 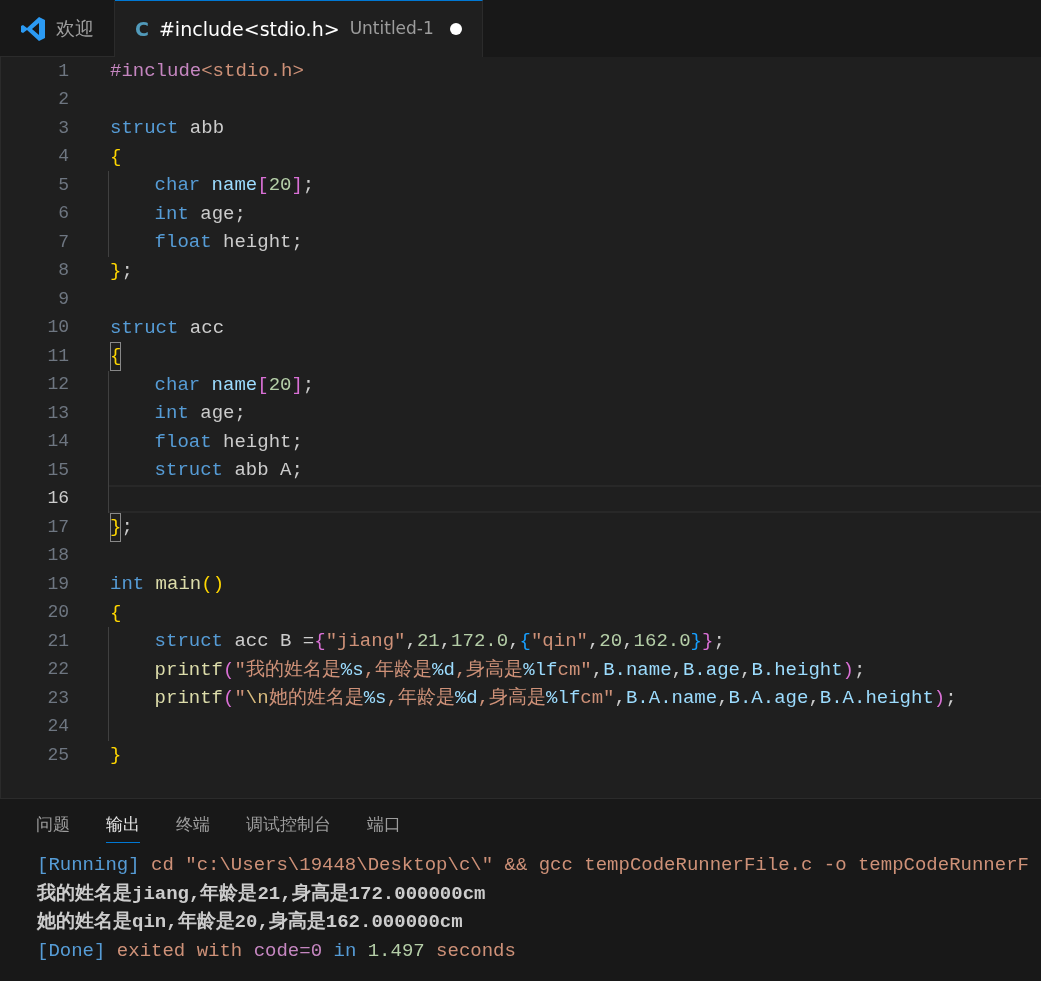 I want to click on line-number: 8, so click(x=63, y=271).